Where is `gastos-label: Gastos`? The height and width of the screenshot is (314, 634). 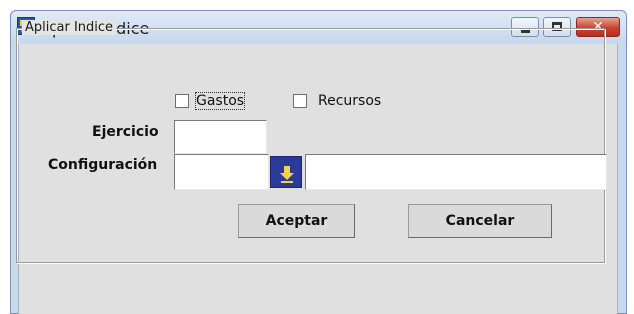
gastos-label: Gastos is located at coordinates (220, 101).